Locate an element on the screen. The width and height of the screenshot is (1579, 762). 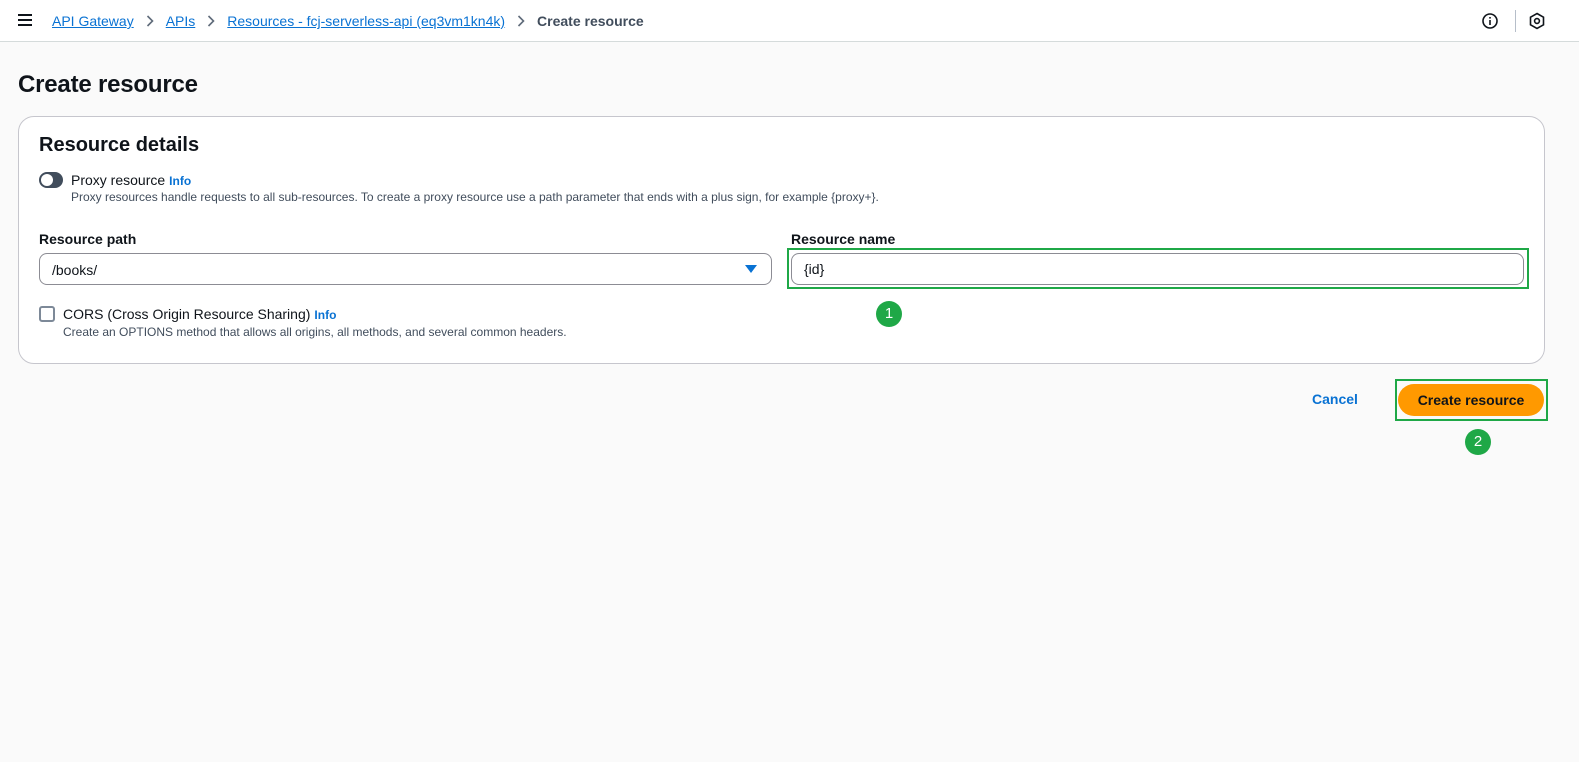
proxy-resource-label: Proxy resource Info is located at coordinates (131, 180).